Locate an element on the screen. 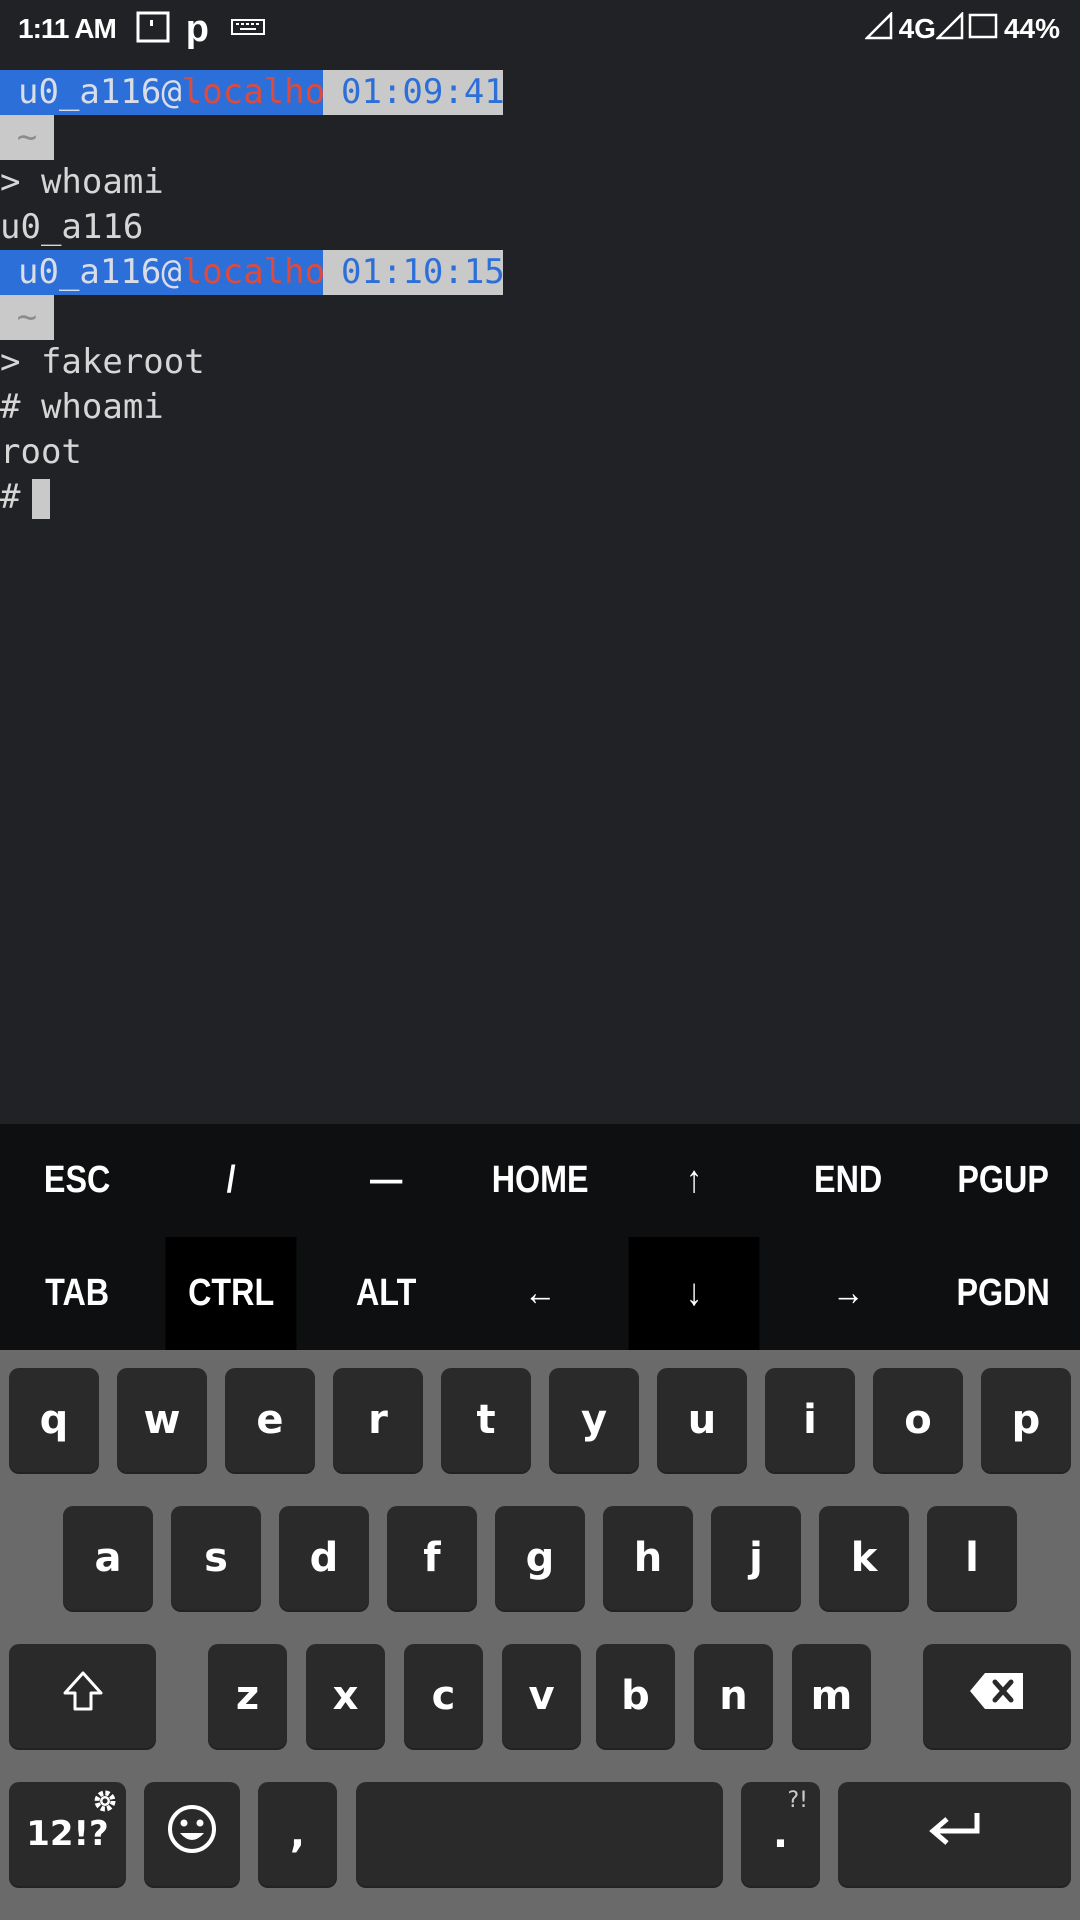  key-u: u is located at coordinates (702, 1420).